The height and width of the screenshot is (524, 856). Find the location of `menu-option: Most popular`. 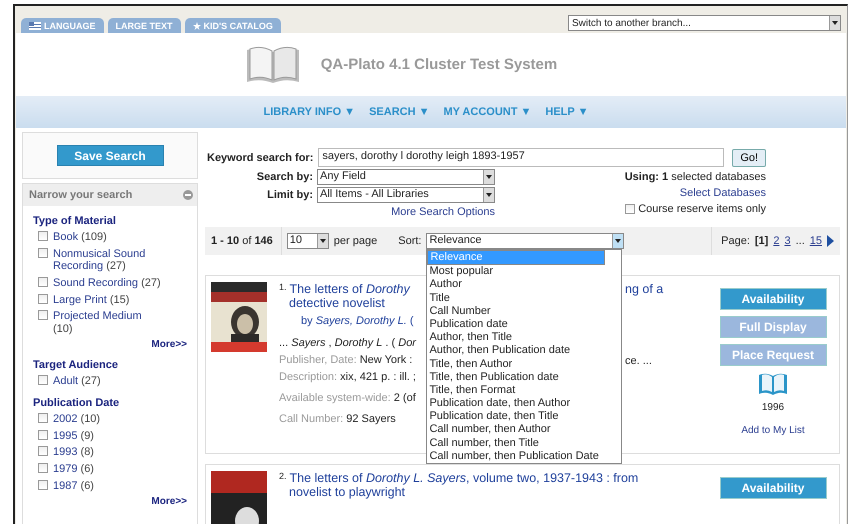

menu-option: Most popular is located at coordinates (524, 271).